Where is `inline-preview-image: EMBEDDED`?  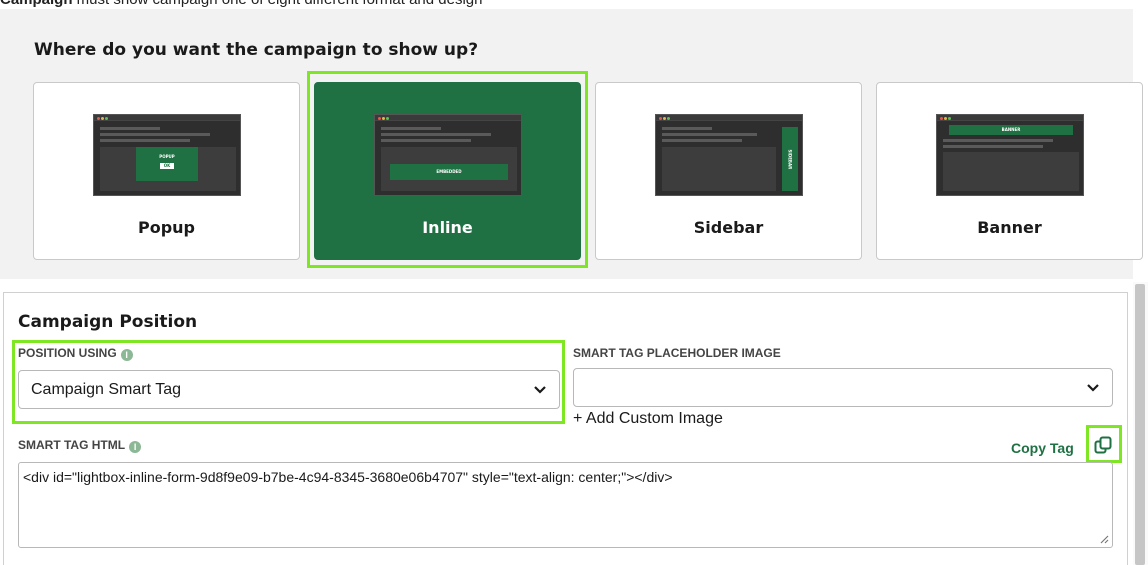 inline-preview-image: EMBEDDED is located at coordinates (448, 155).